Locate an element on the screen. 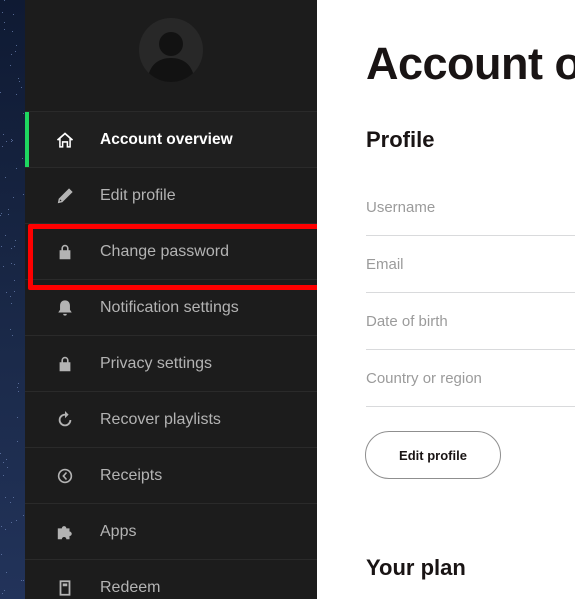 The image size is (575, 599). field-label: Email is located at coordinates (385, 264).